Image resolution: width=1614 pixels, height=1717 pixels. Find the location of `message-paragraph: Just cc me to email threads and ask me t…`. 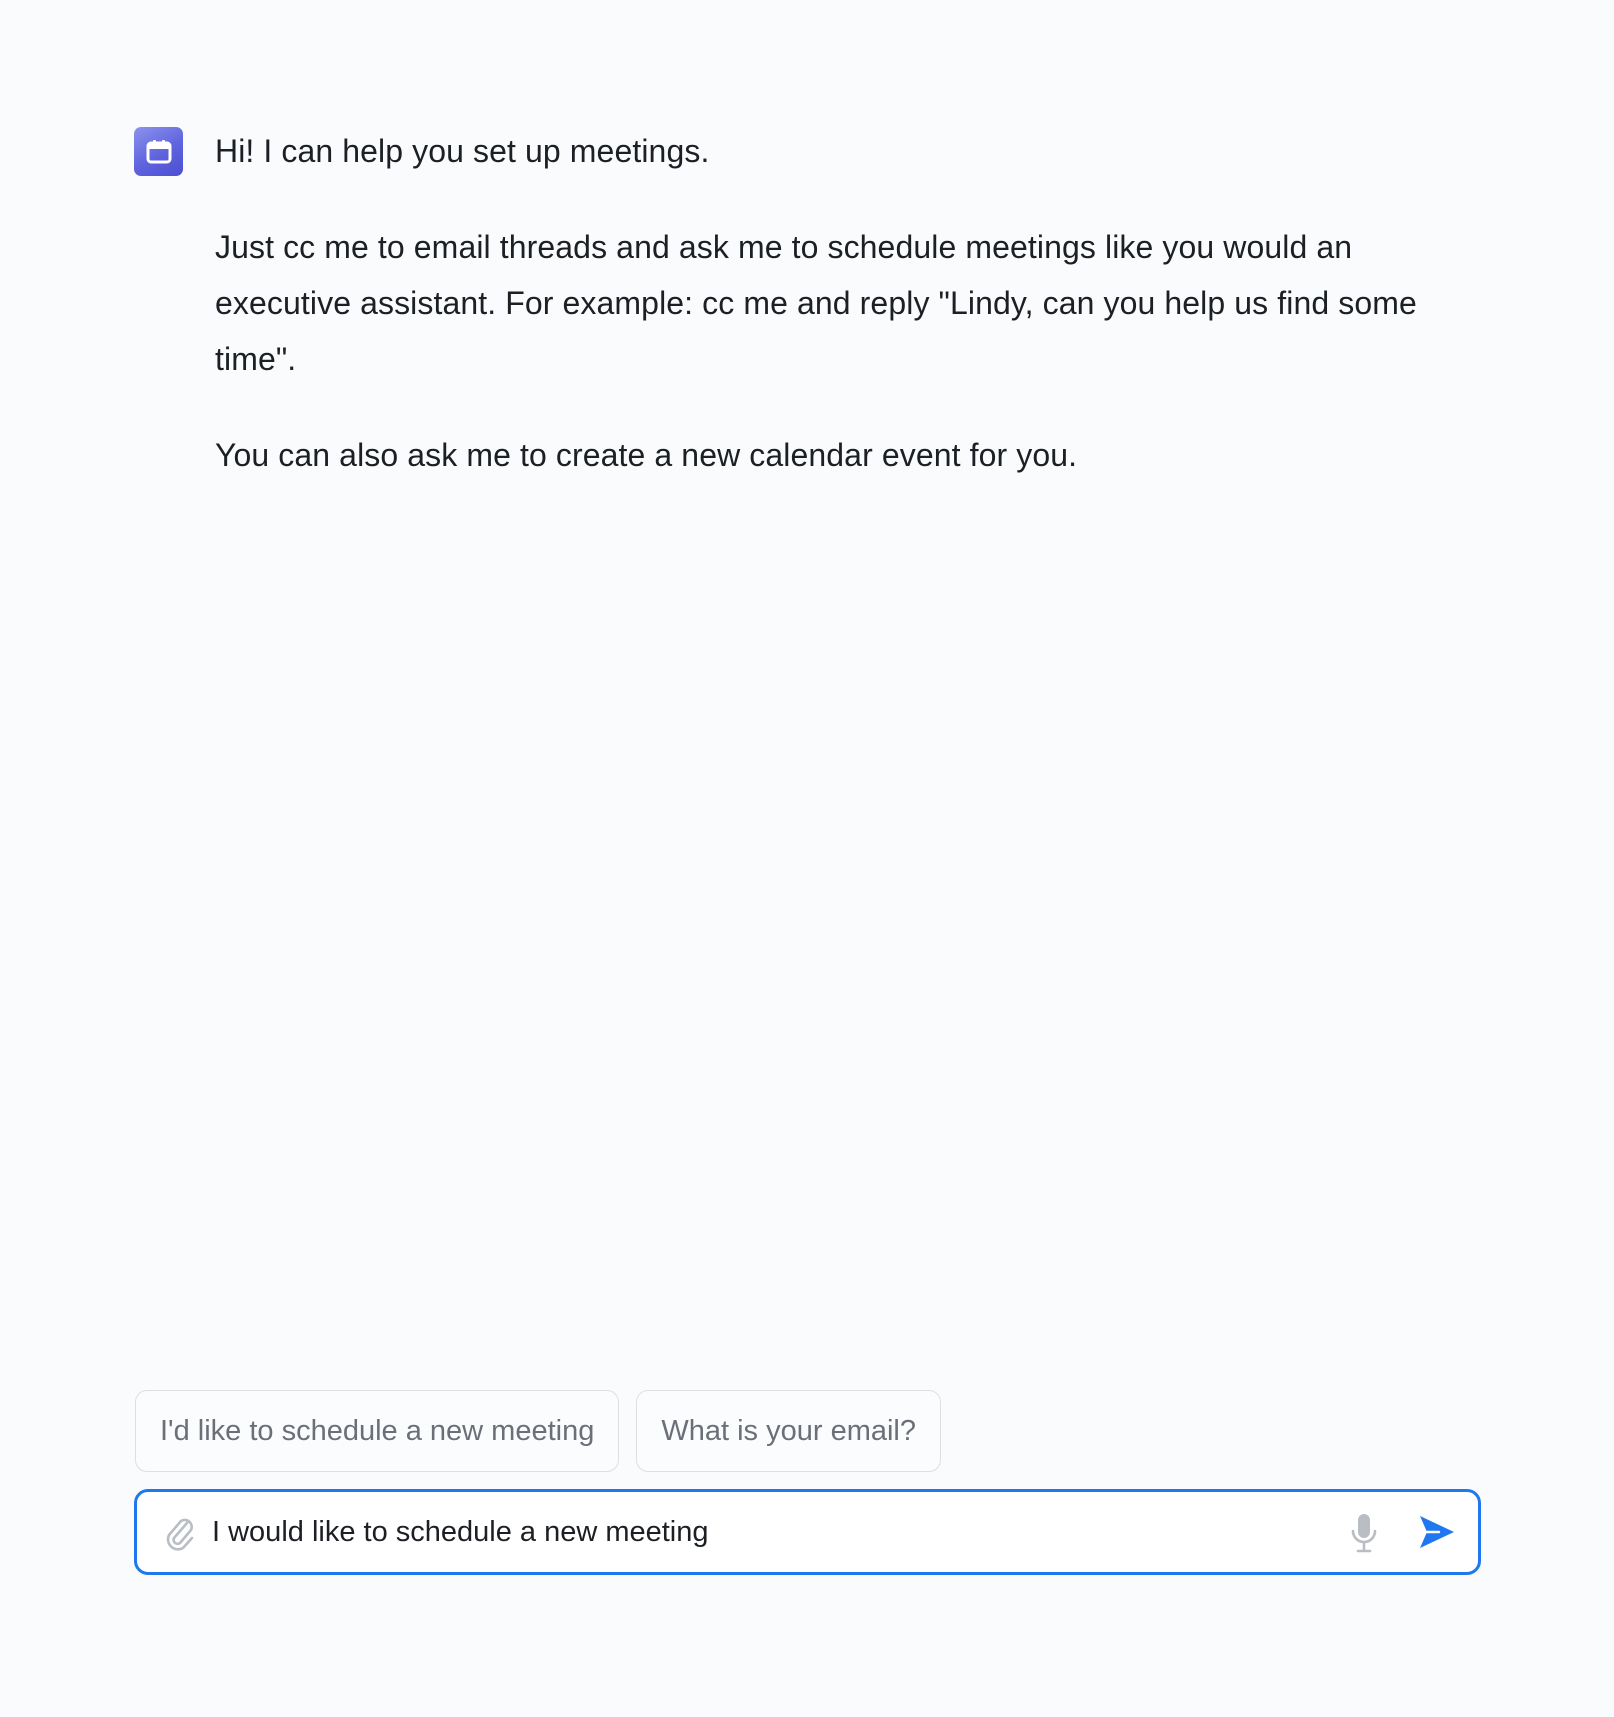

message-paragraph: Just cc me to email threads and ask me t… is located at coordinates (816, 303).